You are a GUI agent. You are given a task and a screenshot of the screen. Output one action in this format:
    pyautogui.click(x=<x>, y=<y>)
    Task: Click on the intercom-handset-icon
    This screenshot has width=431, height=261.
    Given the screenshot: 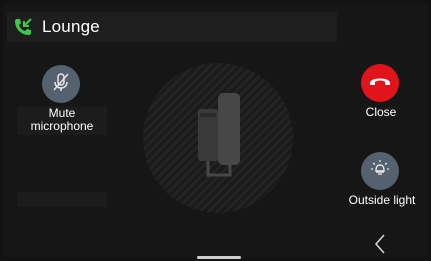 What is the action you would take?
    pyautogui.click(x=218, y=141)
    